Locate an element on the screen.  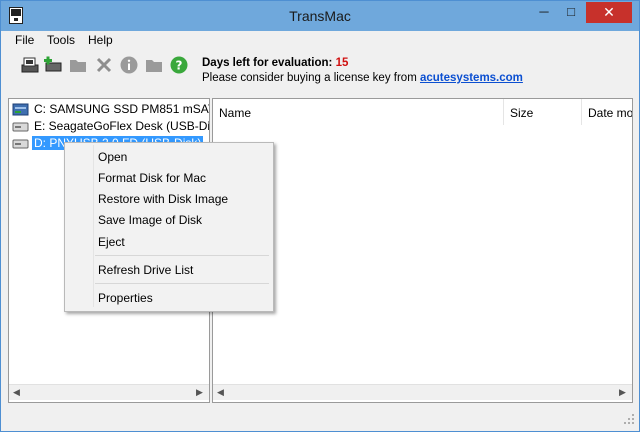
open-folder-icon is located at coordinates (154, 65).